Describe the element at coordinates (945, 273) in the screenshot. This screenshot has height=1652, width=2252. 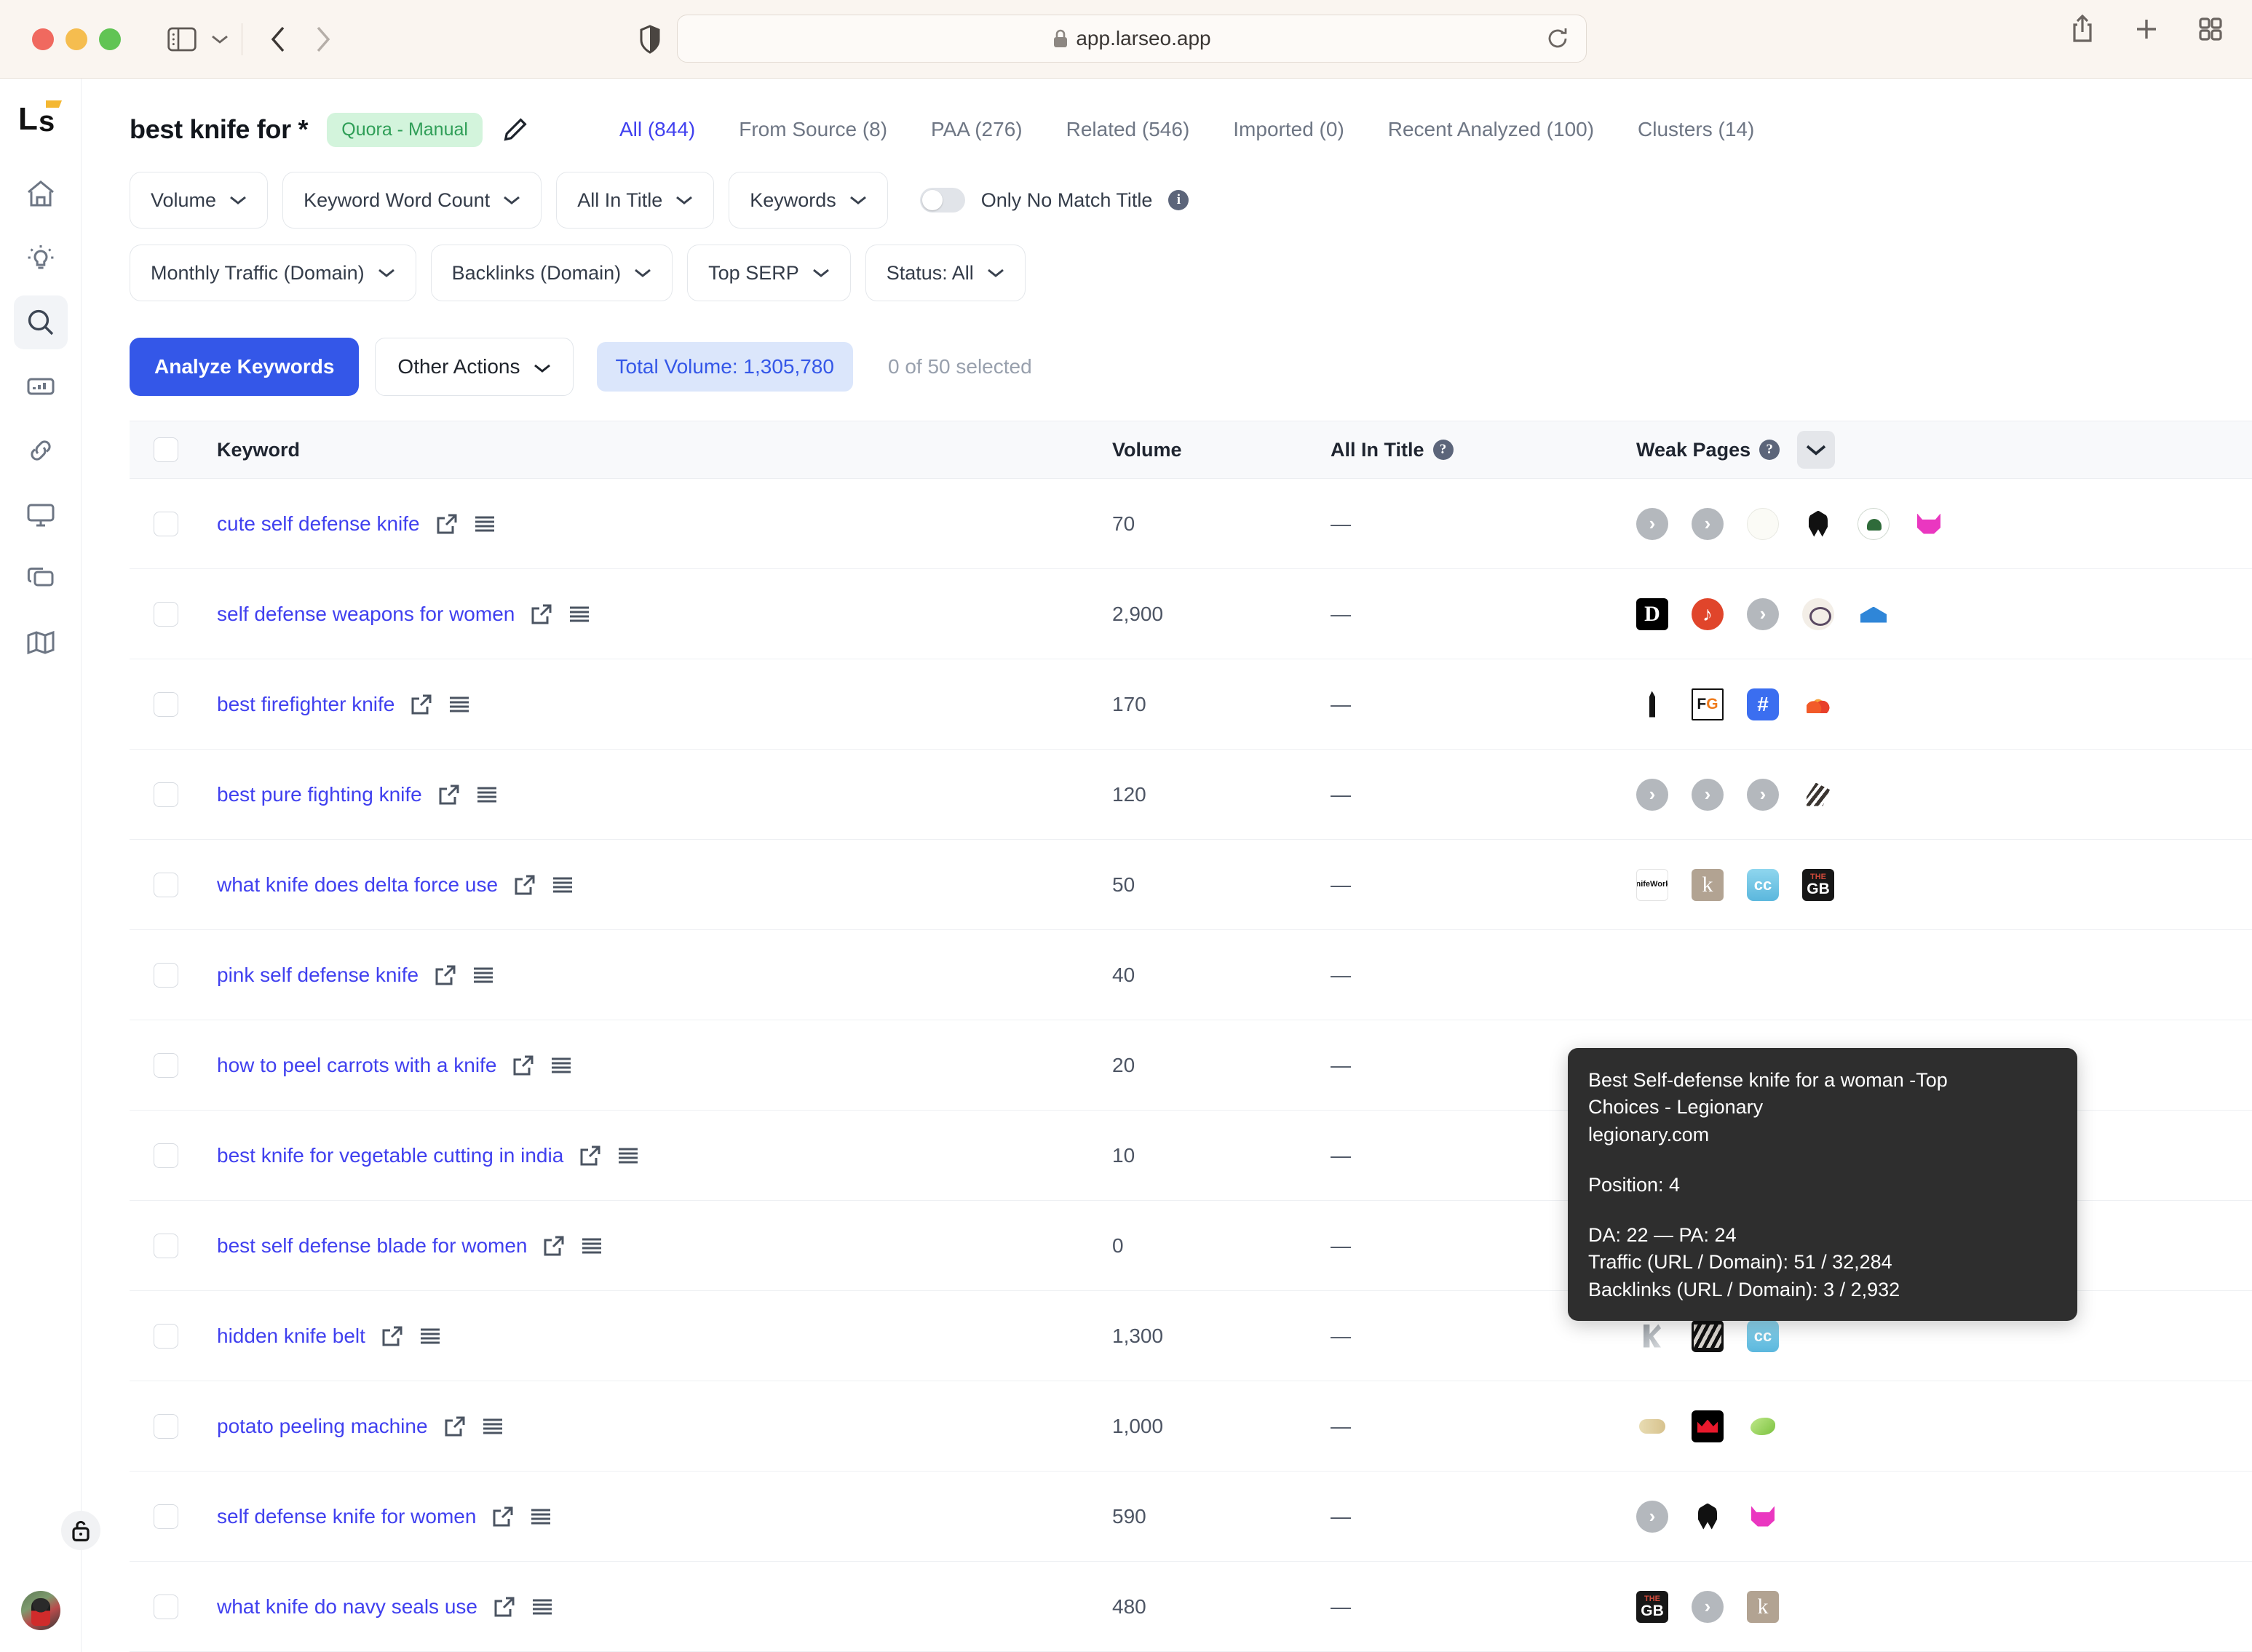
I see `filter-status: Status: All` at that location.